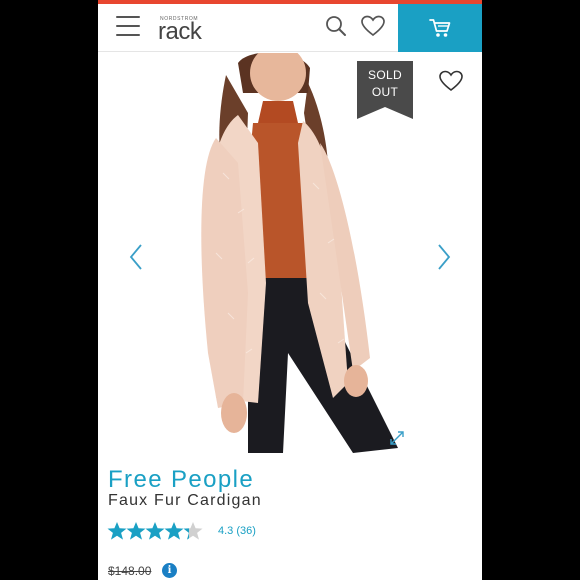  What do you see at coordinates (169, 570) in the screenshot?
I see `info-icon: i` at bounding box center [169, 570].